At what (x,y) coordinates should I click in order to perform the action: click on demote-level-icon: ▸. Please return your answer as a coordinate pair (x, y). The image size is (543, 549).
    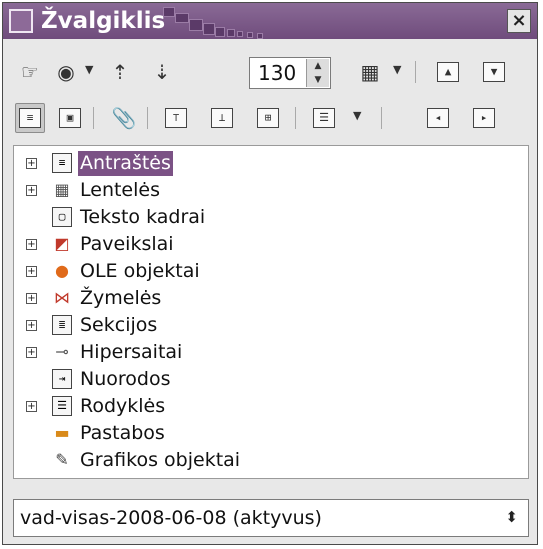
    Looking at the image, I should click on (484, 118).